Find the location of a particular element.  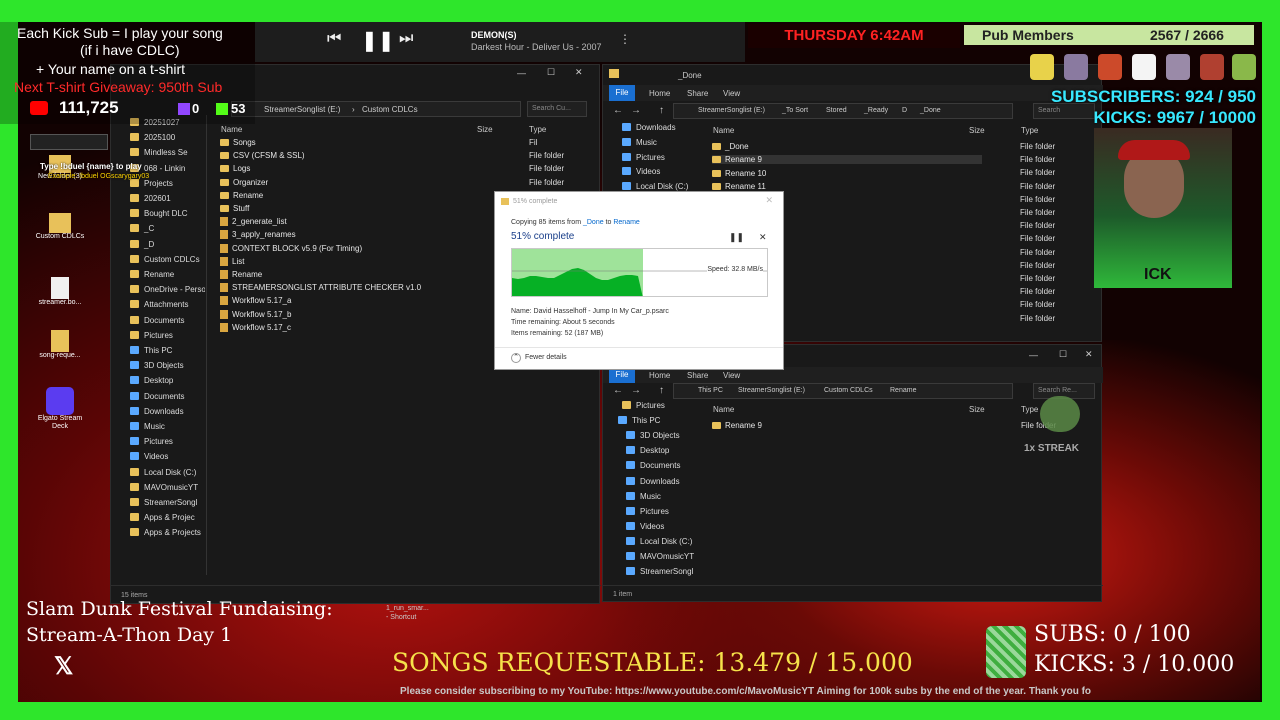

nav-item: Attachments is located at coordinates (159, 304).